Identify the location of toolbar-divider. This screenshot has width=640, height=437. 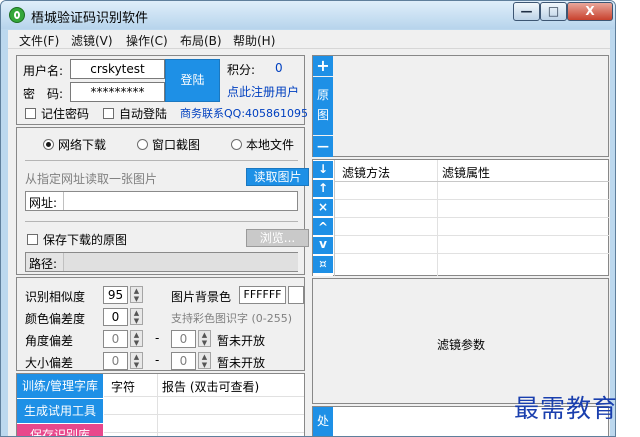
(334, 218).